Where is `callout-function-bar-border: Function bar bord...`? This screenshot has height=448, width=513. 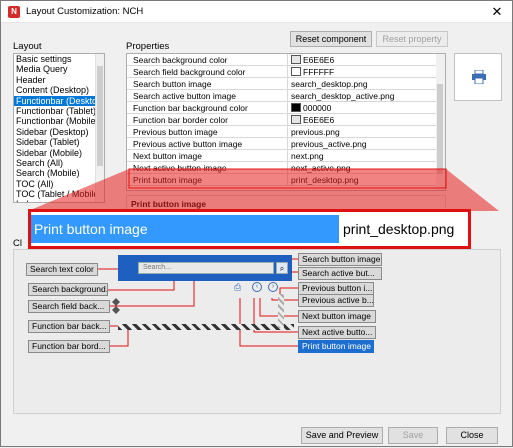 callout-function-bar-border: Function bar bord... is located at coordinates (69, 346).